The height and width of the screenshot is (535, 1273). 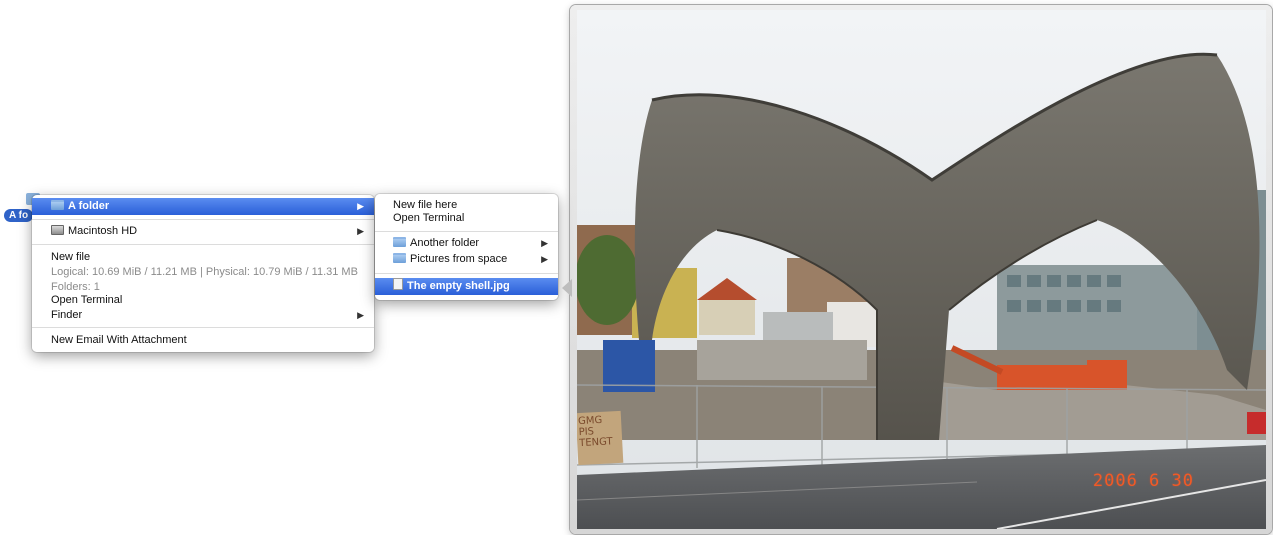 What do you see at coordinates (203, 231) in the screenshot?
I see `menu-item-macintosh-hd: Macintosh HD ▶` at bounding box center [203, 231].